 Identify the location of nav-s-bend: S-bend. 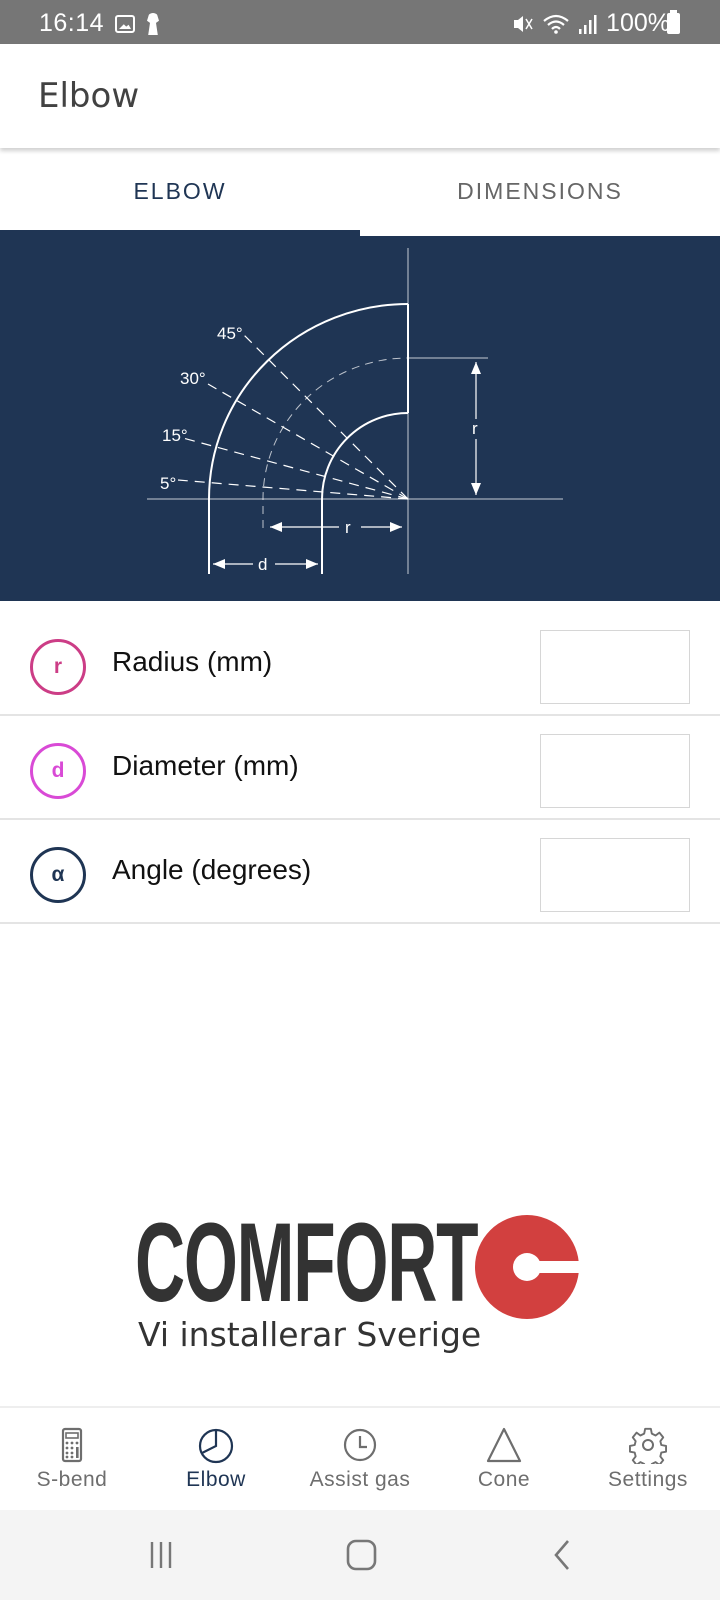
(72, 1459).